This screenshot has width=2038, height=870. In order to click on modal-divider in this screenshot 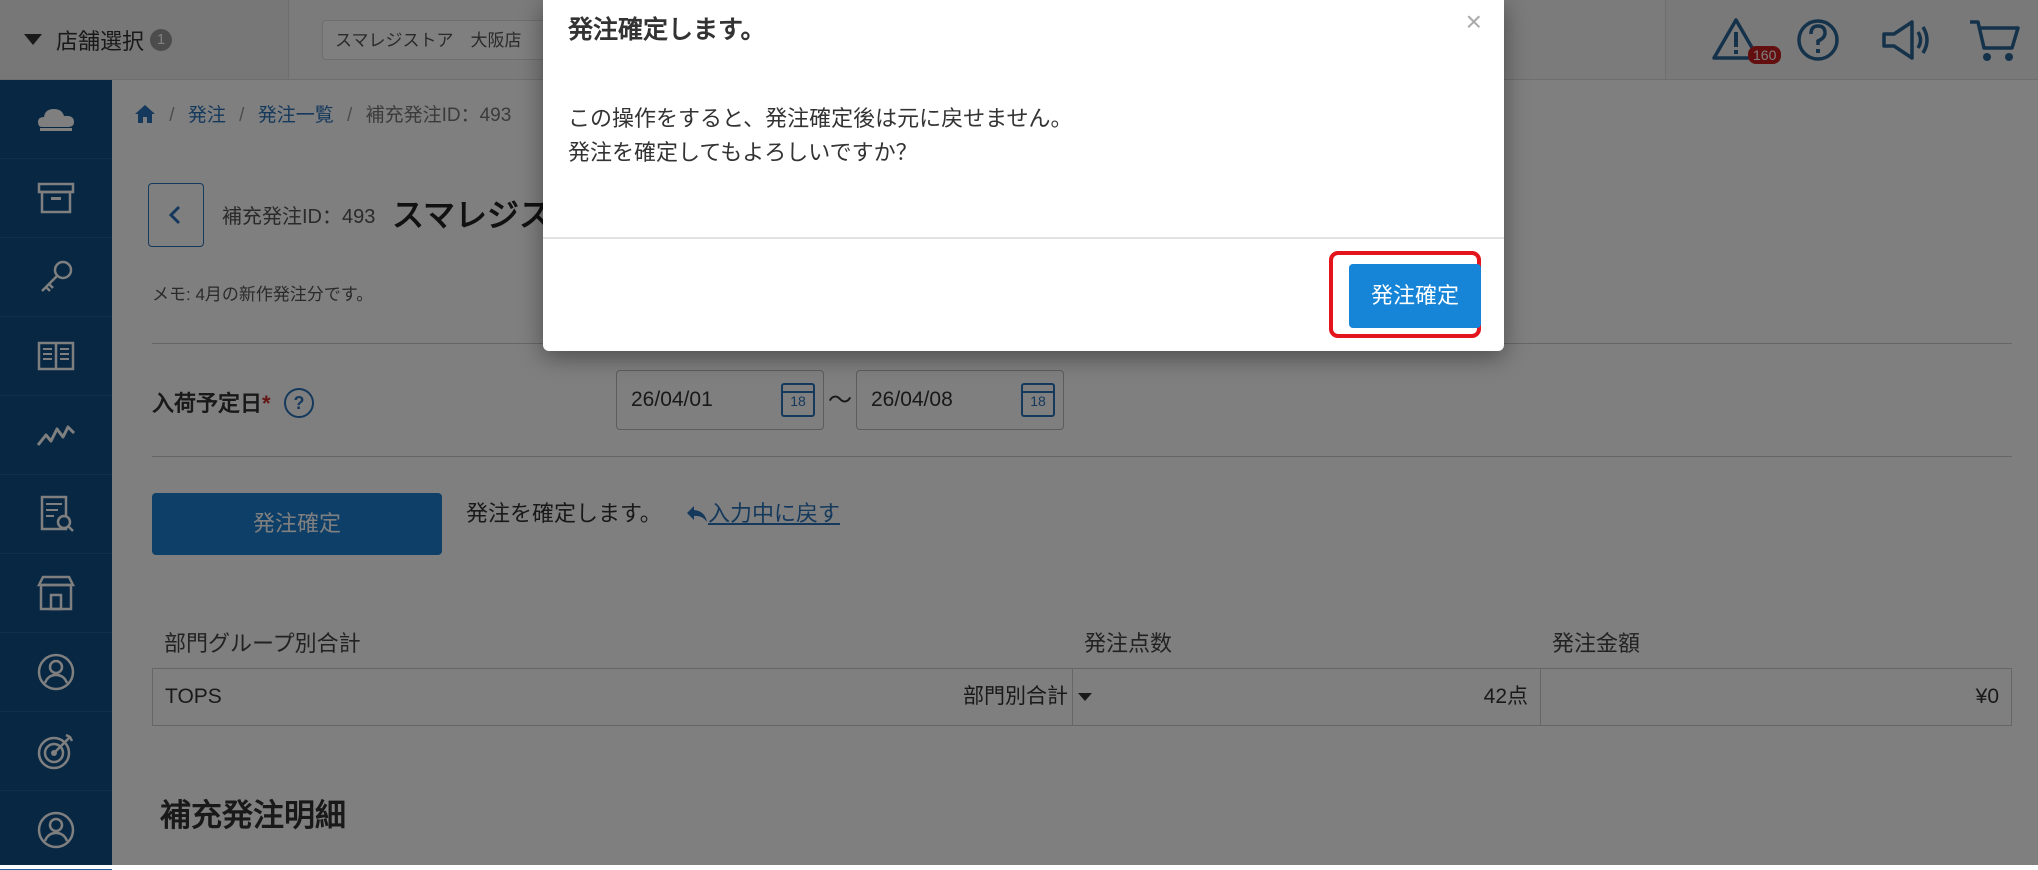, I will do `click(1023, 238)`.